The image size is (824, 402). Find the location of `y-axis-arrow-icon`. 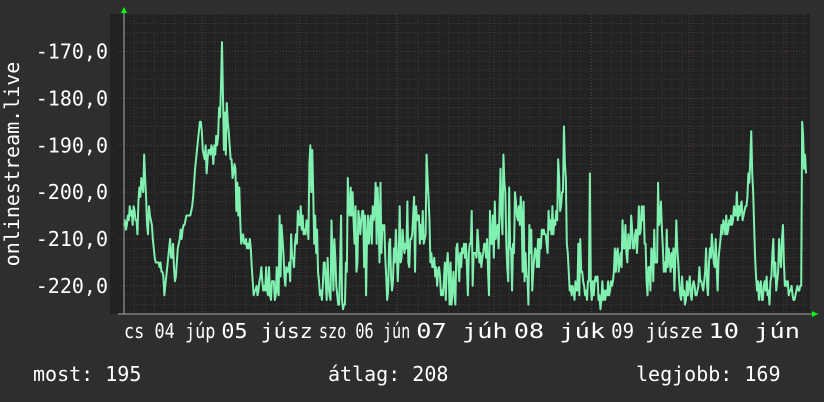

y-axis-arrow-icon is located at coordinates (124, 10).